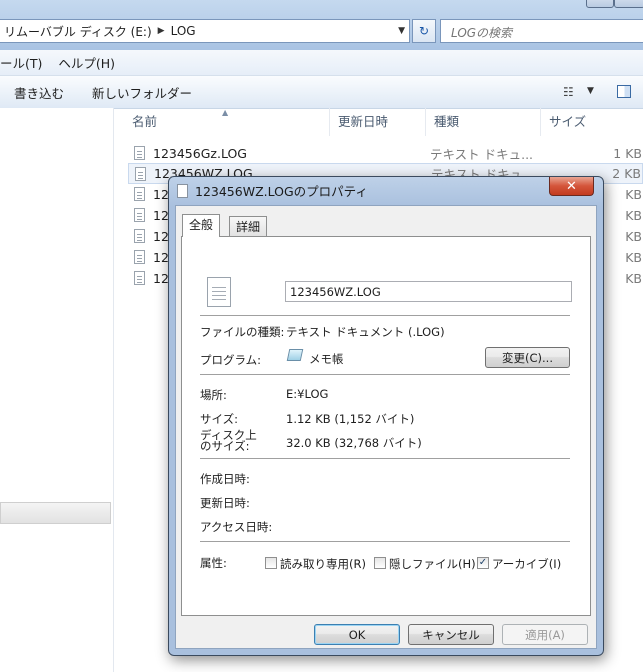 This screenshot has height=672, width=643. Describe the element at coordinates (183, 31) in the screenshot. I see `breadcrumb-folder: LOG` at that location.